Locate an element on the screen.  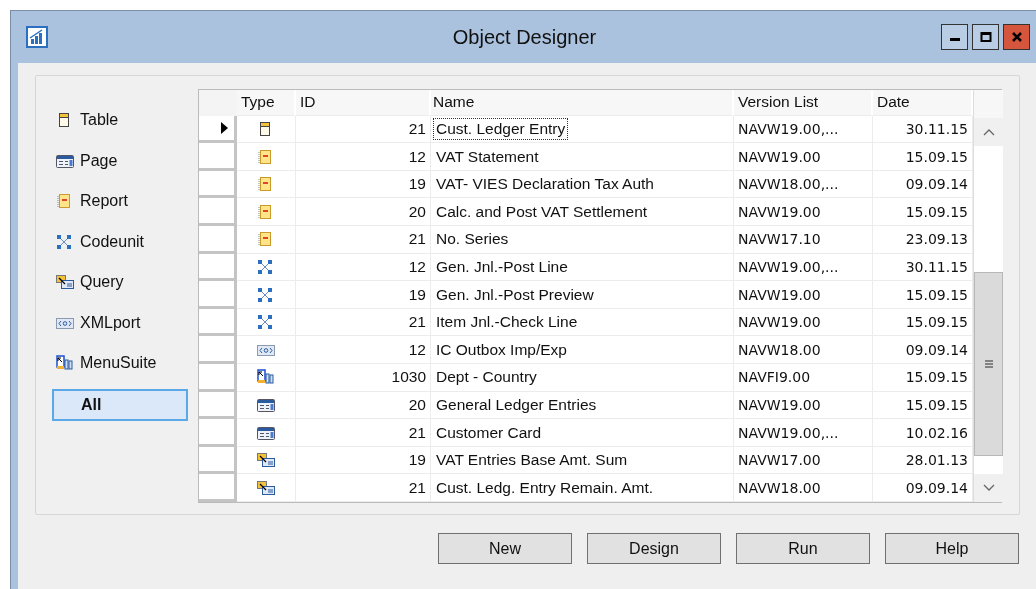
table-cell-text: IC Outbox Imp/Exp is located at coordinates (501, 349).